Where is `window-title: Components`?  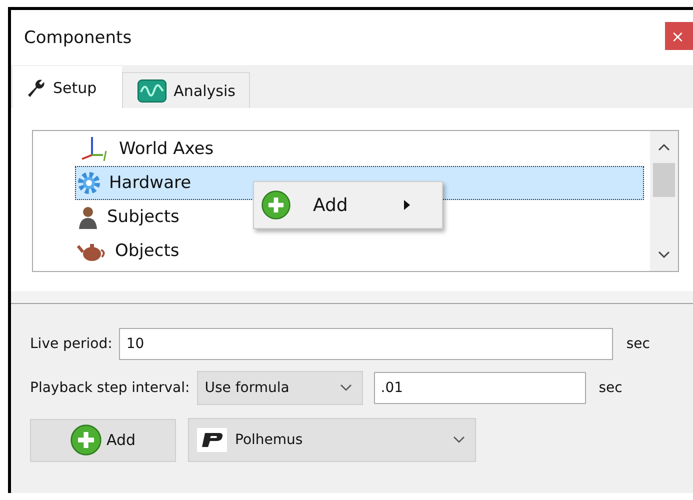 window-title: Components is located at coordinates (78, 38).